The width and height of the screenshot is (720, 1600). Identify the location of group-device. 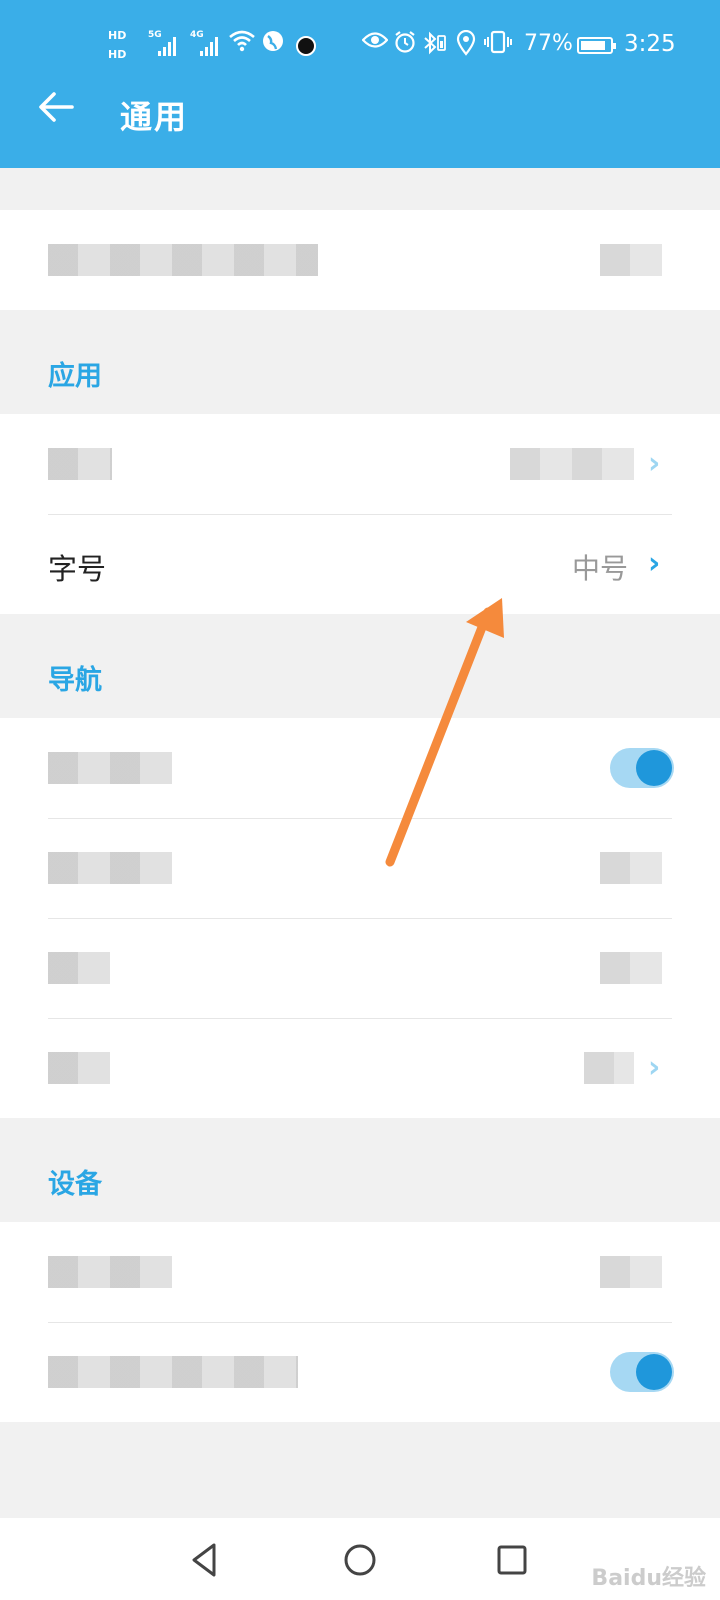
(360, 1322).